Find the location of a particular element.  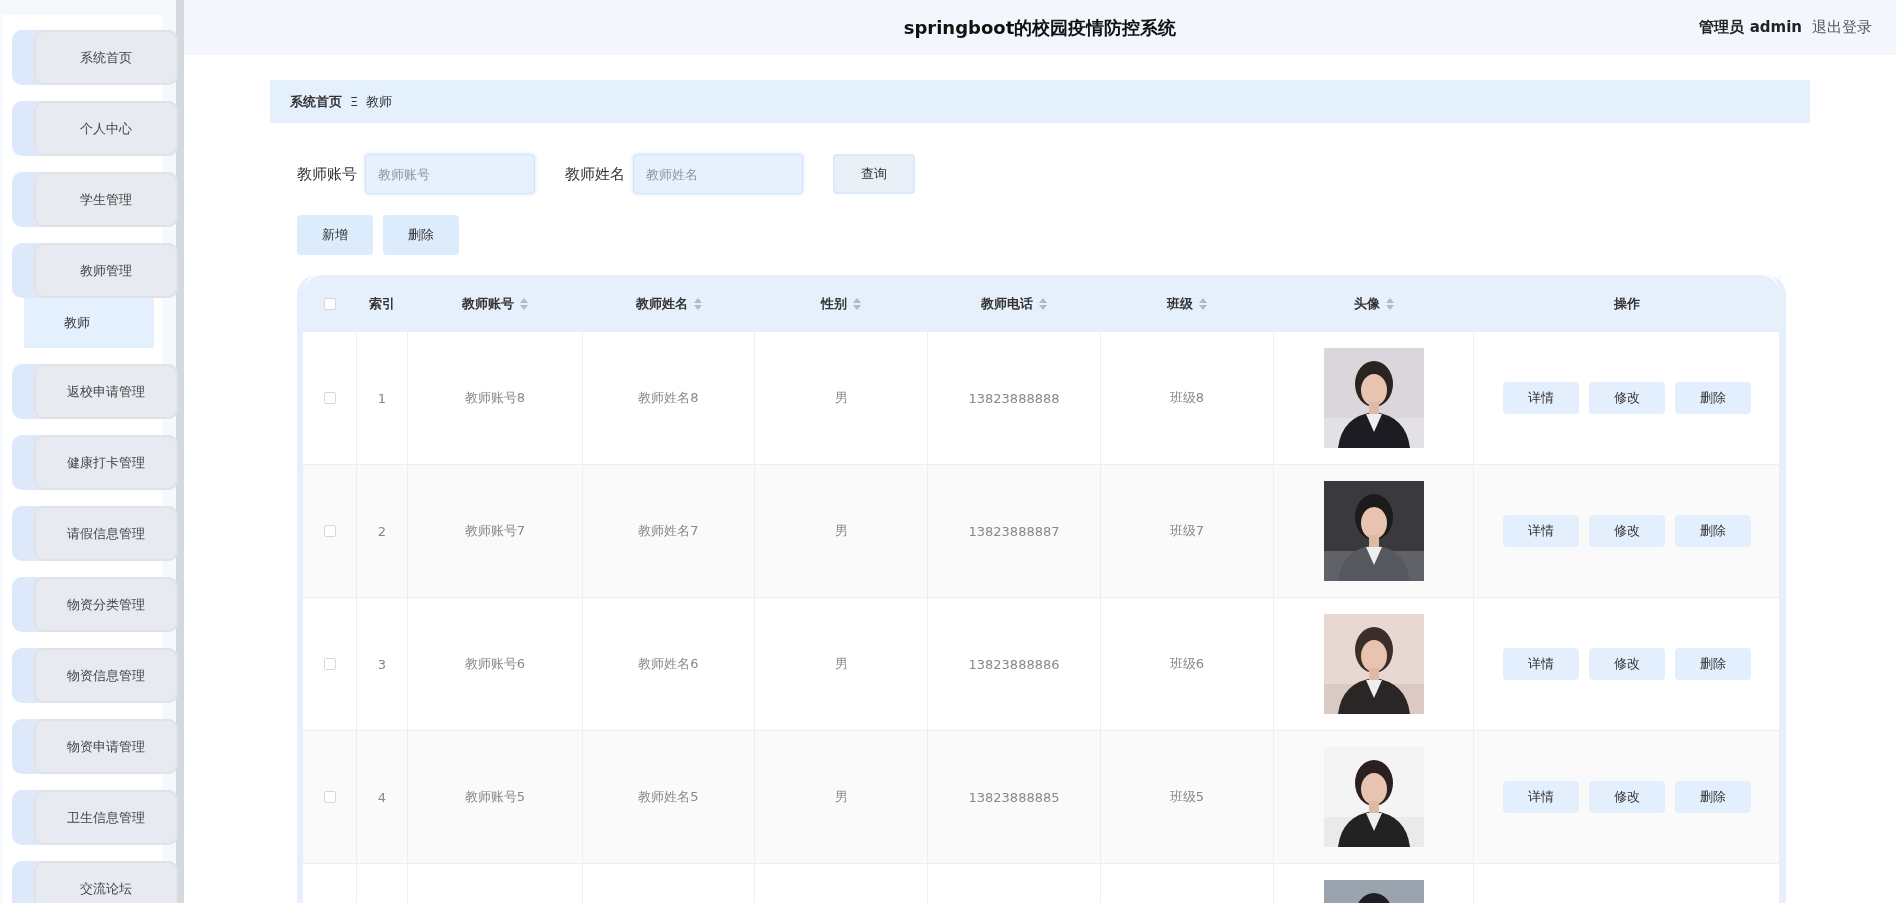

sidebar-item: 物资申请管理 is located at coordinates (106, 746).